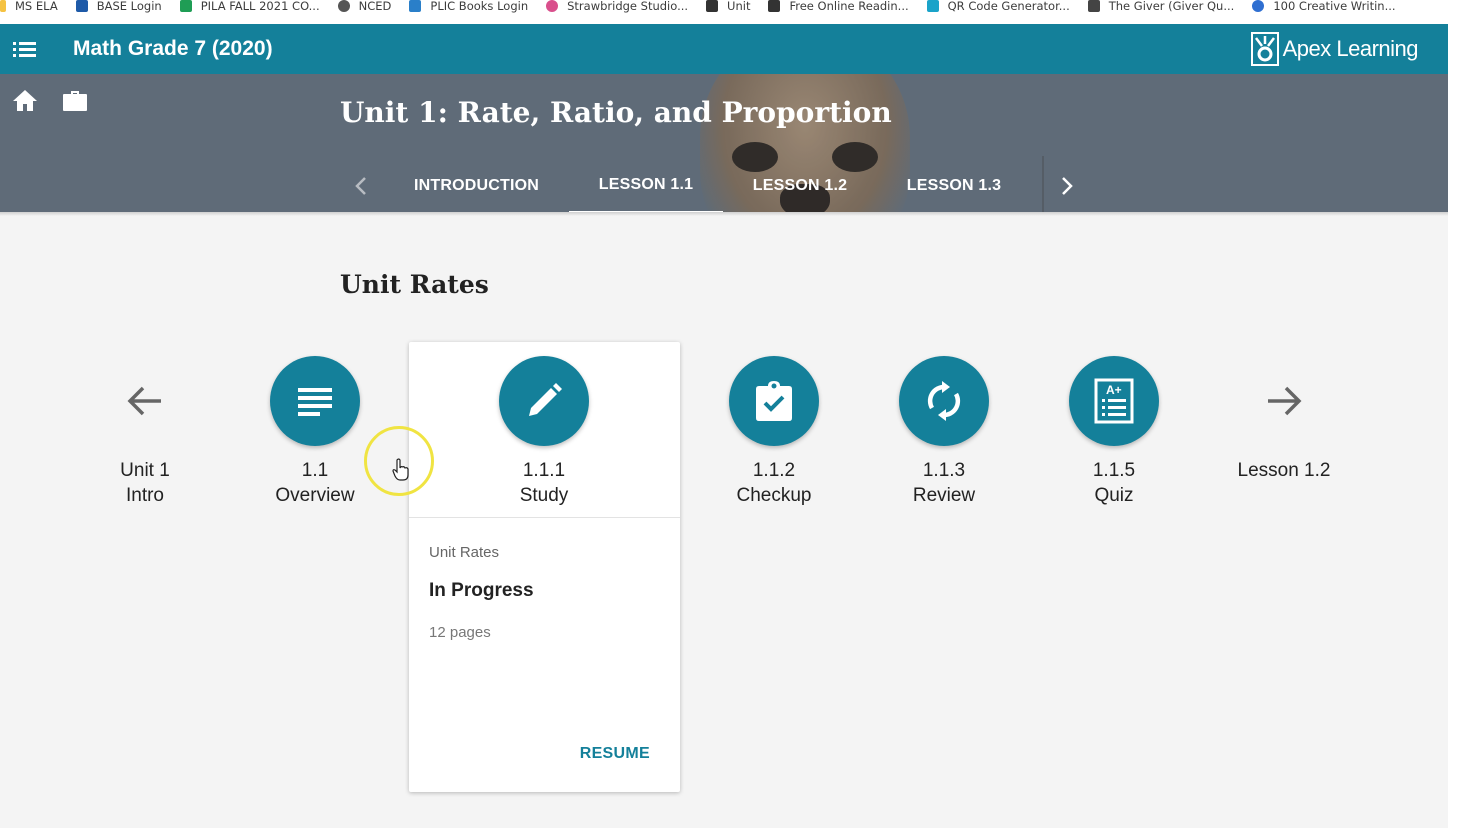 Image resolution: width=1464 pixels, height=828 pixels. I want to click on qr-icon, so click(932, 6).